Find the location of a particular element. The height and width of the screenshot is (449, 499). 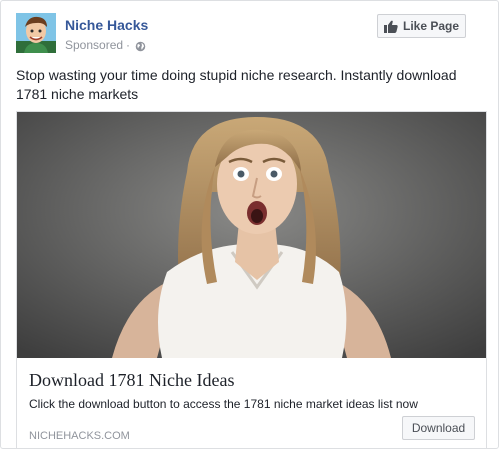

page-name-link: Niche Hacks is located at coordinates (106, 25).